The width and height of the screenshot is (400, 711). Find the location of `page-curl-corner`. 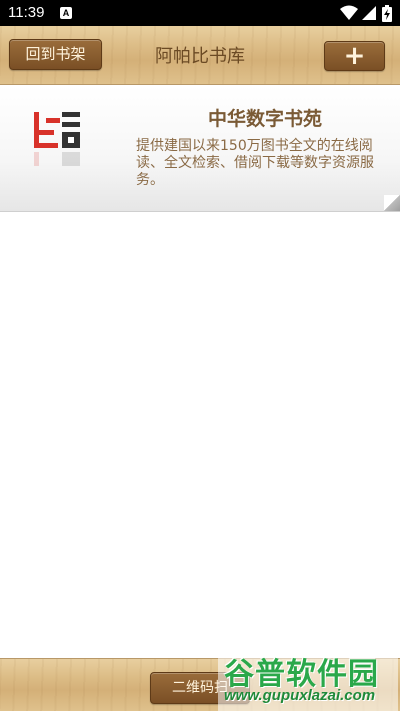

page-curl-corner is located at coordinates (392, 203).